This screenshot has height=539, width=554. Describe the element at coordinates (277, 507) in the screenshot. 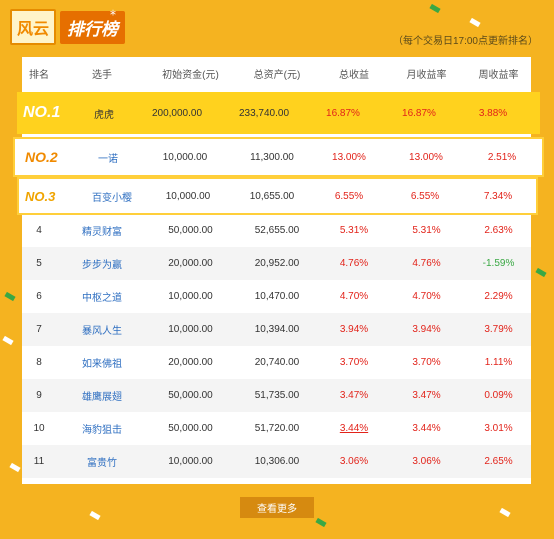

I see `view-more-button: 查看更多` at that location.